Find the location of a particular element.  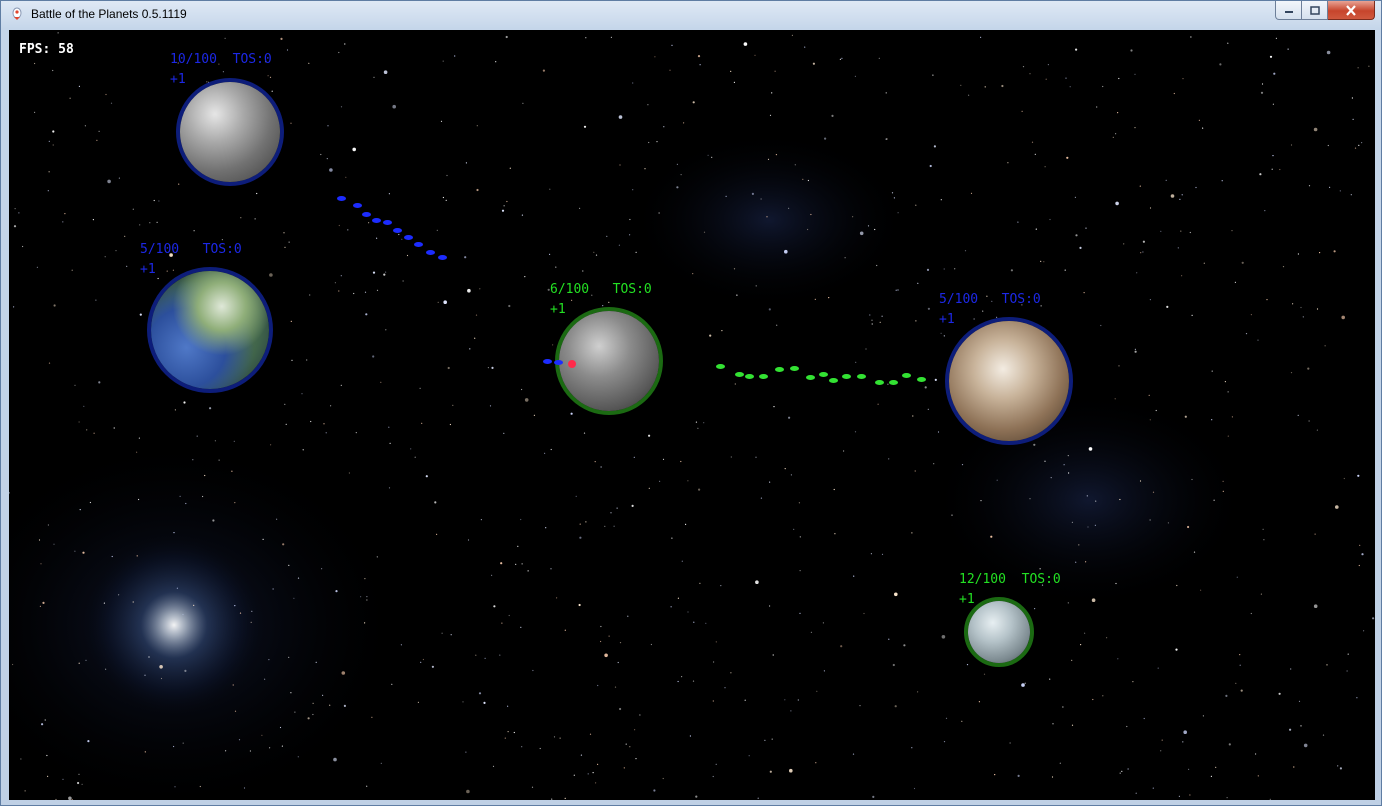

window-title: Battle of the Planets 0.5.1119 is located at coordinates (109, 14).